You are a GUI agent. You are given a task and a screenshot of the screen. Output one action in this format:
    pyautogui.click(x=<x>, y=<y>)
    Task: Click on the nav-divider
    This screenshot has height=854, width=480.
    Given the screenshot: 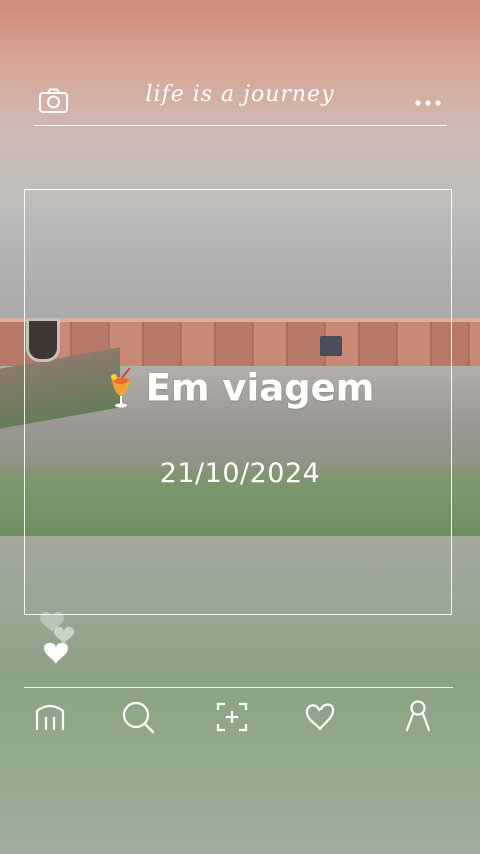 What is the action you would take?
    pyautogui.click(x=238, y=687)
    